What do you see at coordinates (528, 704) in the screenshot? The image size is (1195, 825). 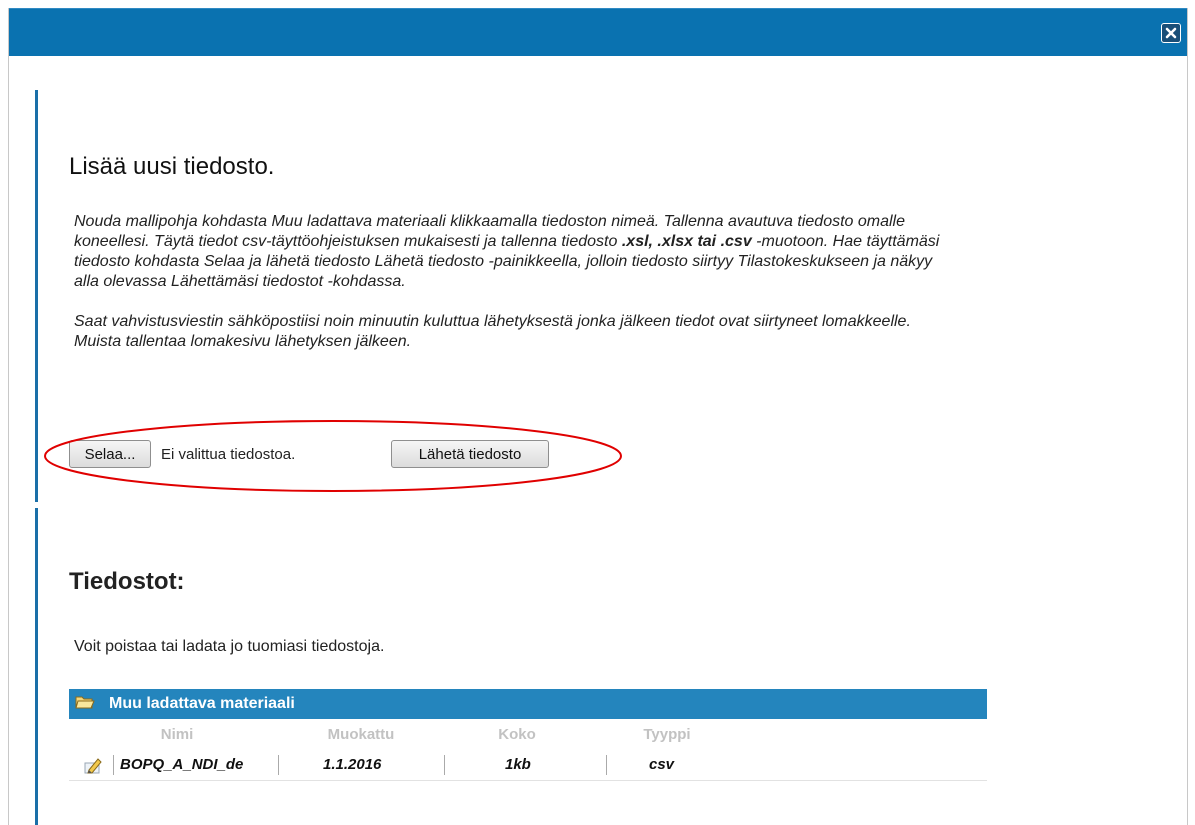 I see `files-group-header: Muu ladattava materiaali` at bounding box center [528, 704].